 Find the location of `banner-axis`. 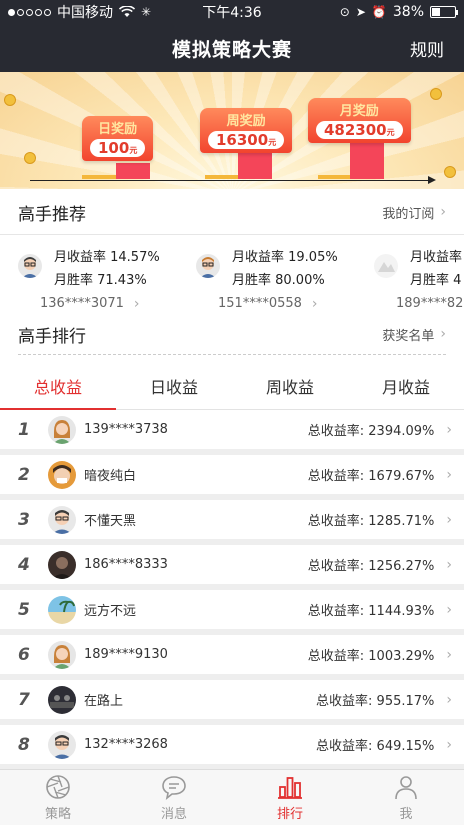

banner-axis is located at coordinates (232, 180).